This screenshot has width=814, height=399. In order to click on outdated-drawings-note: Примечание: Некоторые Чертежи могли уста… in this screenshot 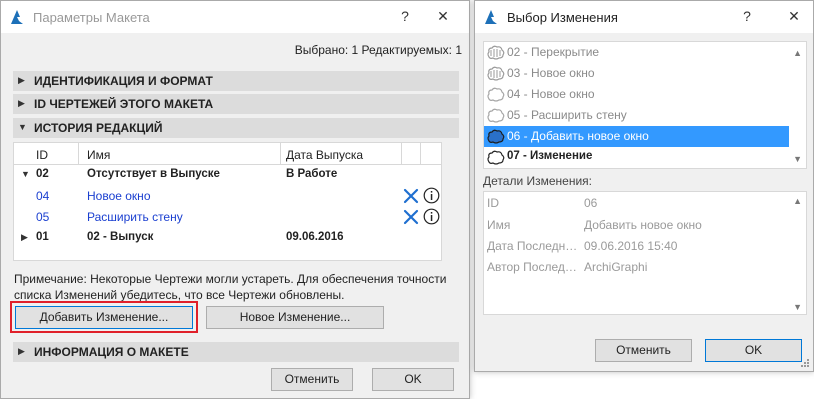, I will do `click(239, 287)`.